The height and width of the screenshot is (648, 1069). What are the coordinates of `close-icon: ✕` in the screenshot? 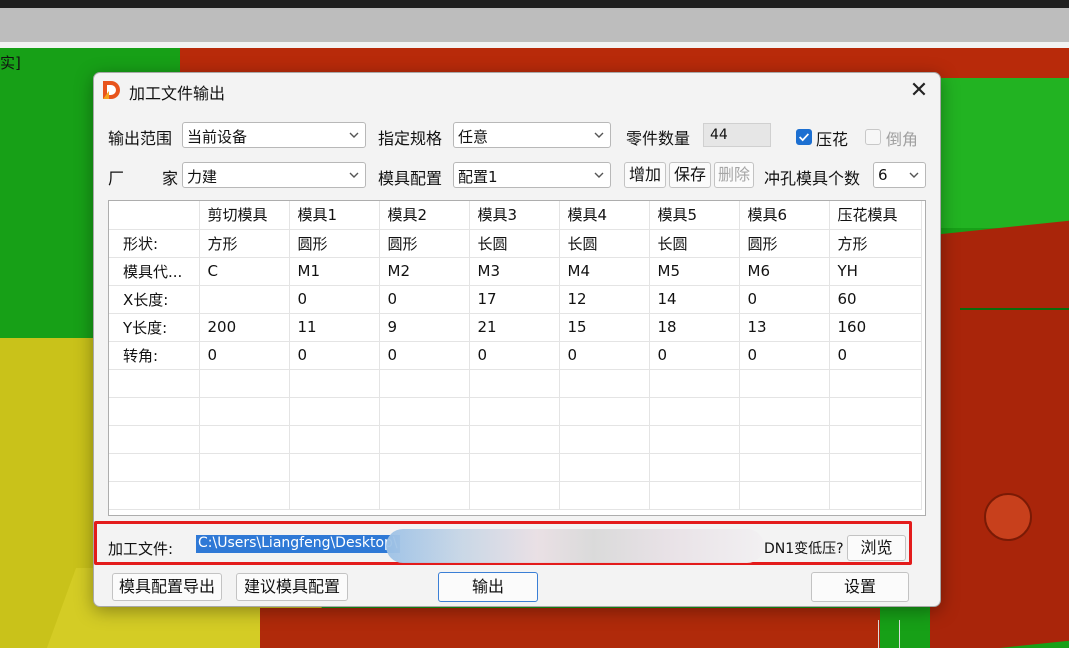 It's located at (919, 91).